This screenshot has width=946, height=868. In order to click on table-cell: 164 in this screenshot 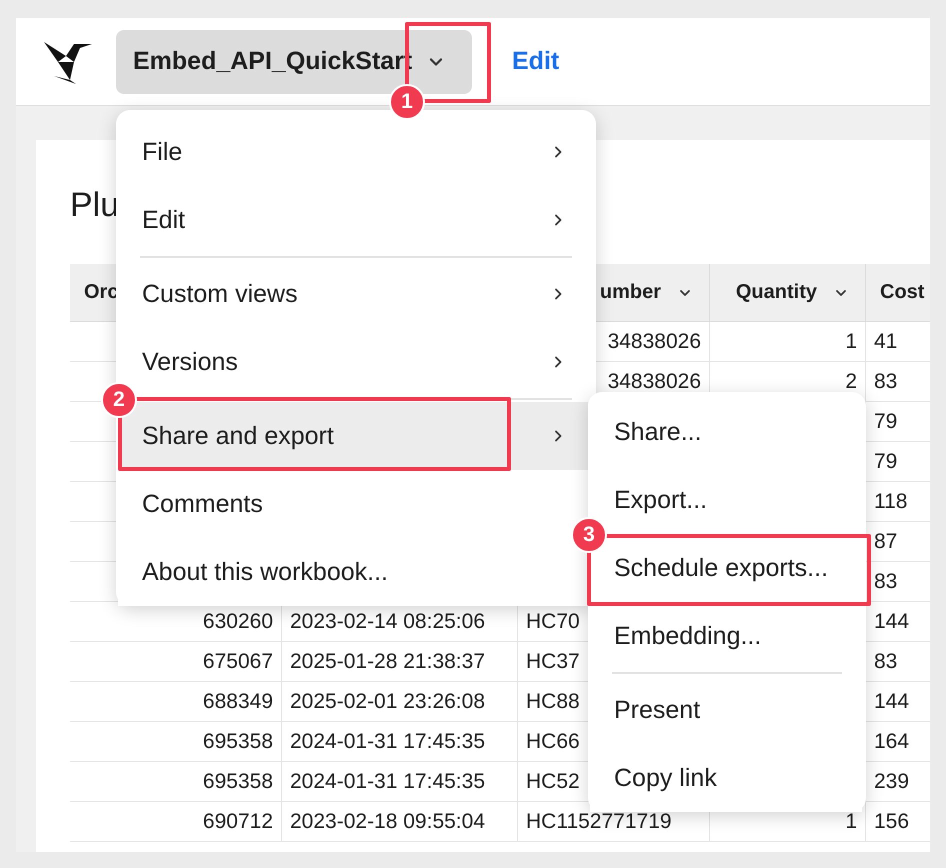, I will do `click(892, 742)`.